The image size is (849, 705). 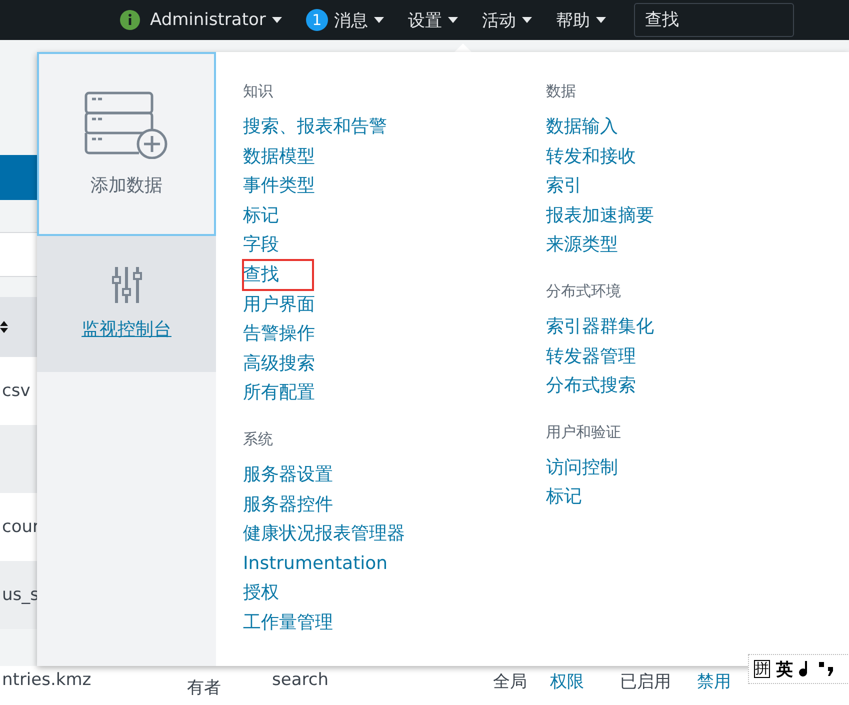 What do you see at coordinates (826, 669) in the screenshot?
I see `punctuation-icon` at bounding box center [826, 669].